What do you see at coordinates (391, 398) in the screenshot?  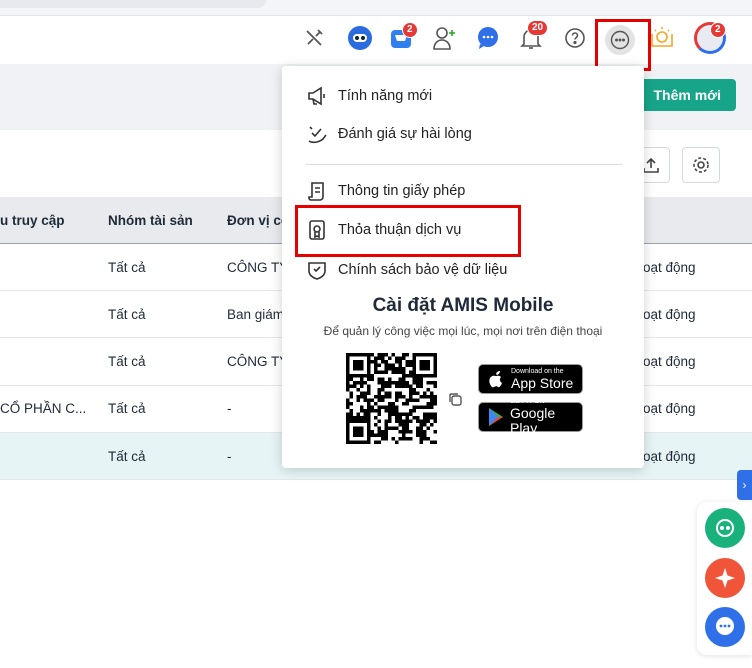 I see `qr-code` at bounding box center [391, 398].